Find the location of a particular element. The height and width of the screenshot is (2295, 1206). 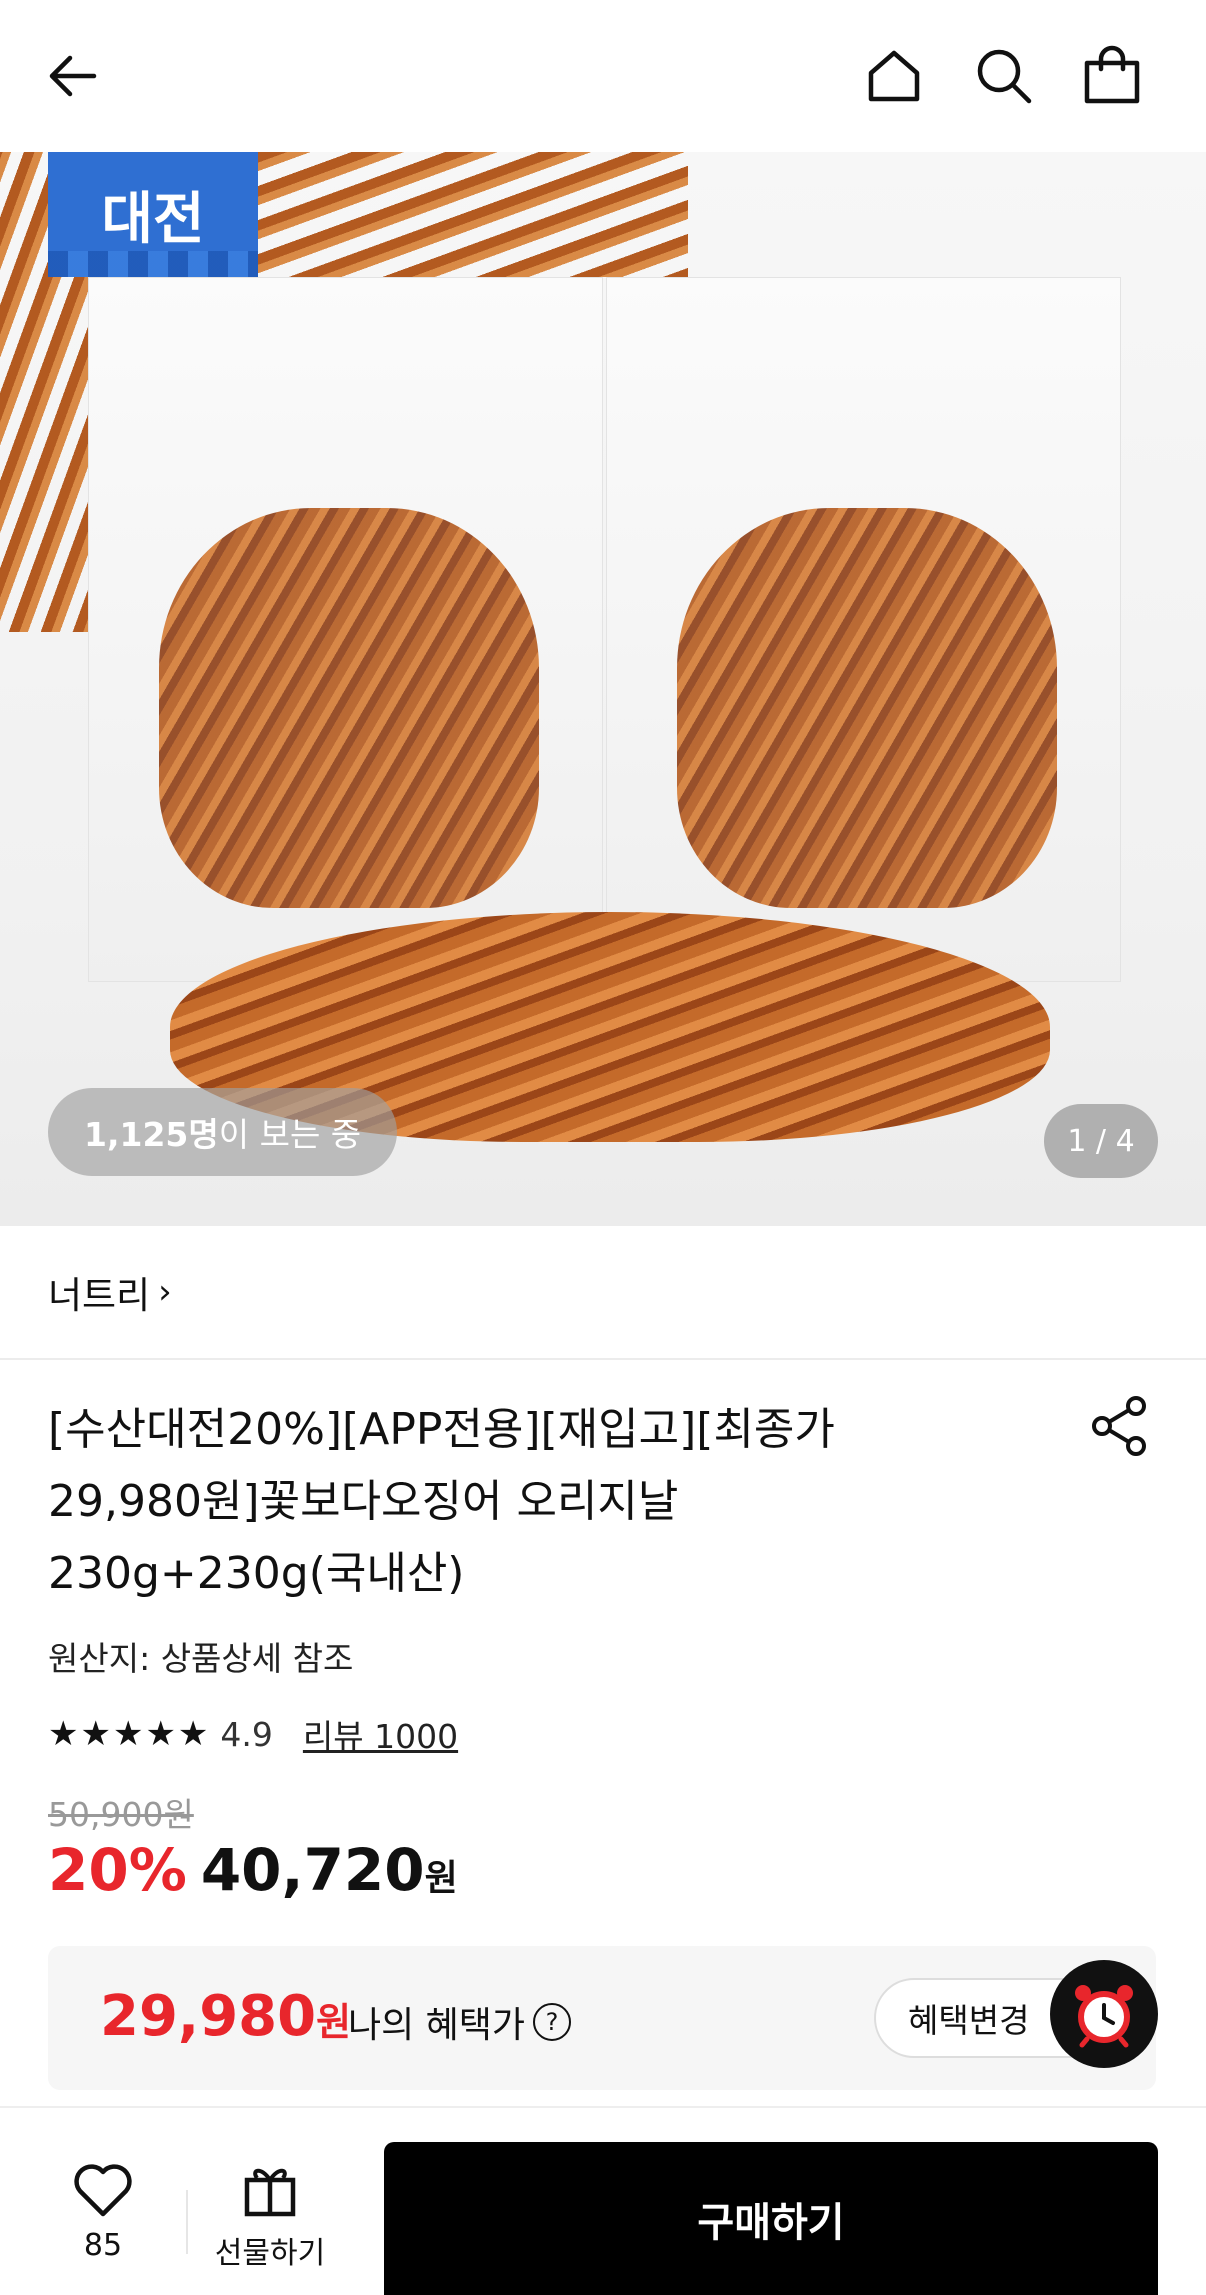

heart-icon is located at coordinates (103, 2190).